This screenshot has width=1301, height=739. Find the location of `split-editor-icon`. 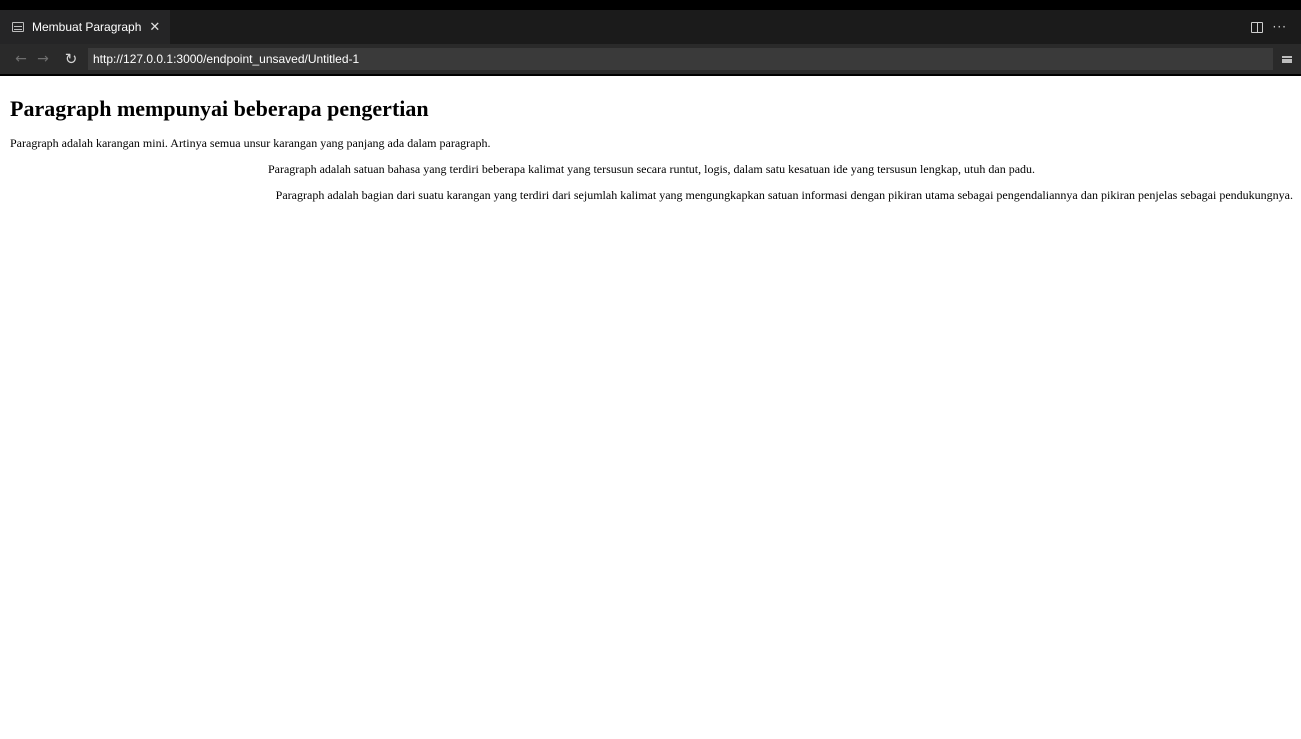

split-editor-icon is located at coordinates (1256, 27).